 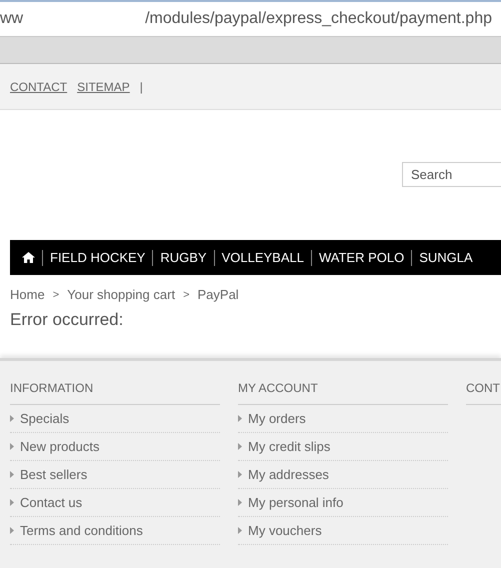 I want to click on nav-item: WATER POLO, so click(x=361, y=257).